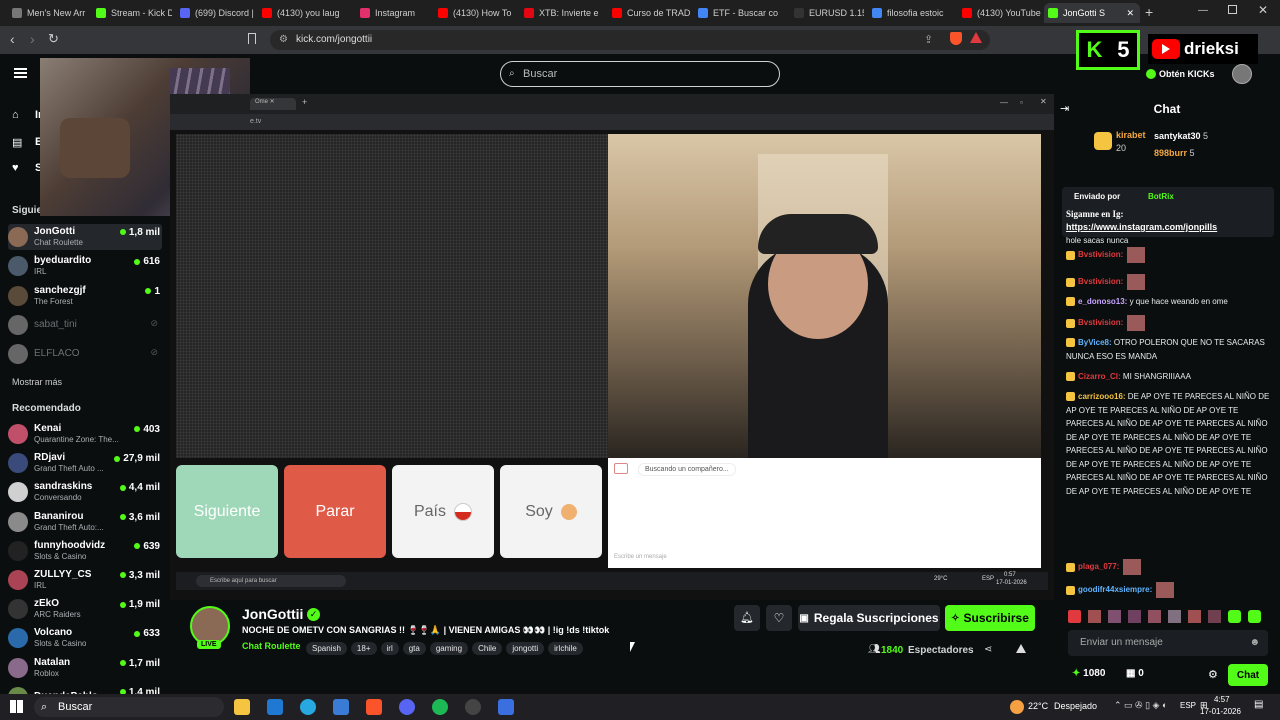 This screenshot has height=720, width=1280. What do you see at coordinates (440, 707) in the screenshot?
I see `spotify-icon` at bounding box center [440, 707].